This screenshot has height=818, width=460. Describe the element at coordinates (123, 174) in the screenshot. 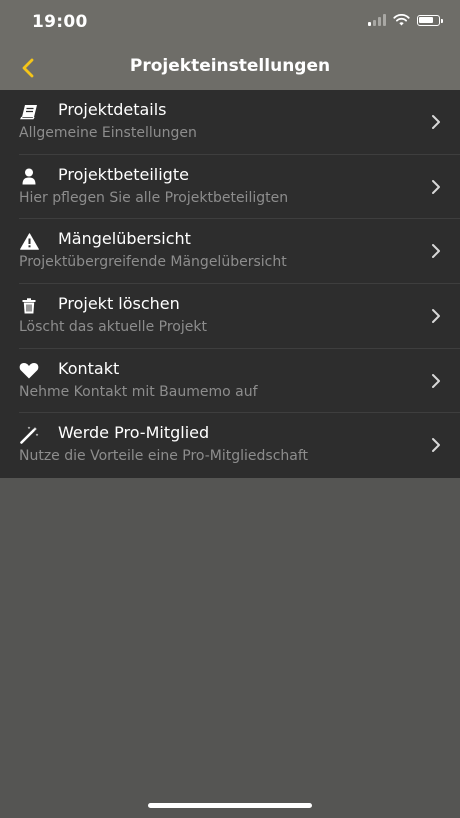

I see `settings-item-title: Projektbeteiligte` at that location.